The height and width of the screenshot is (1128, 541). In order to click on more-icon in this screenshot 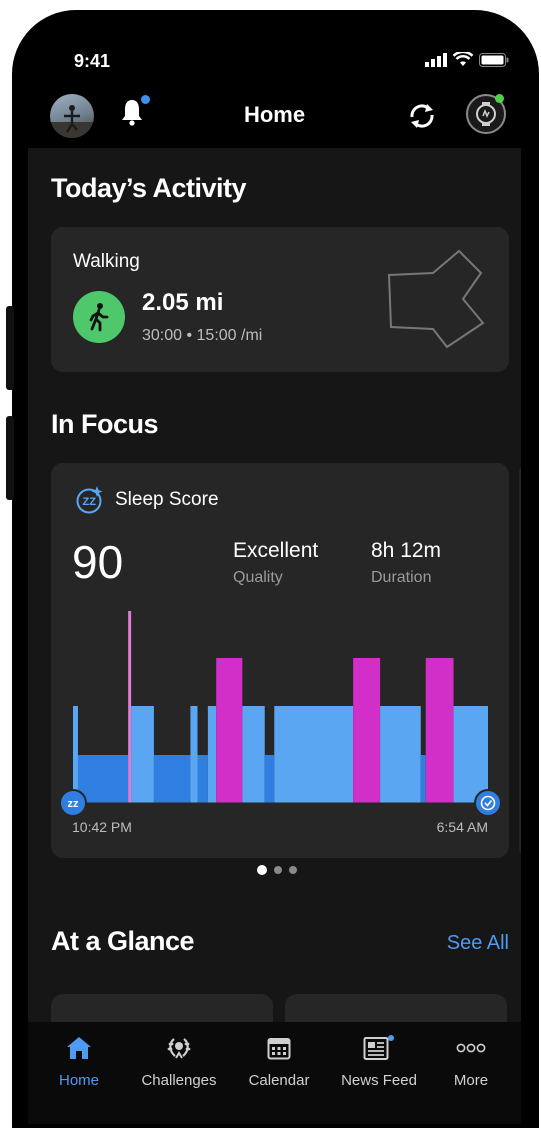, I will do `click(471, 1048)`.